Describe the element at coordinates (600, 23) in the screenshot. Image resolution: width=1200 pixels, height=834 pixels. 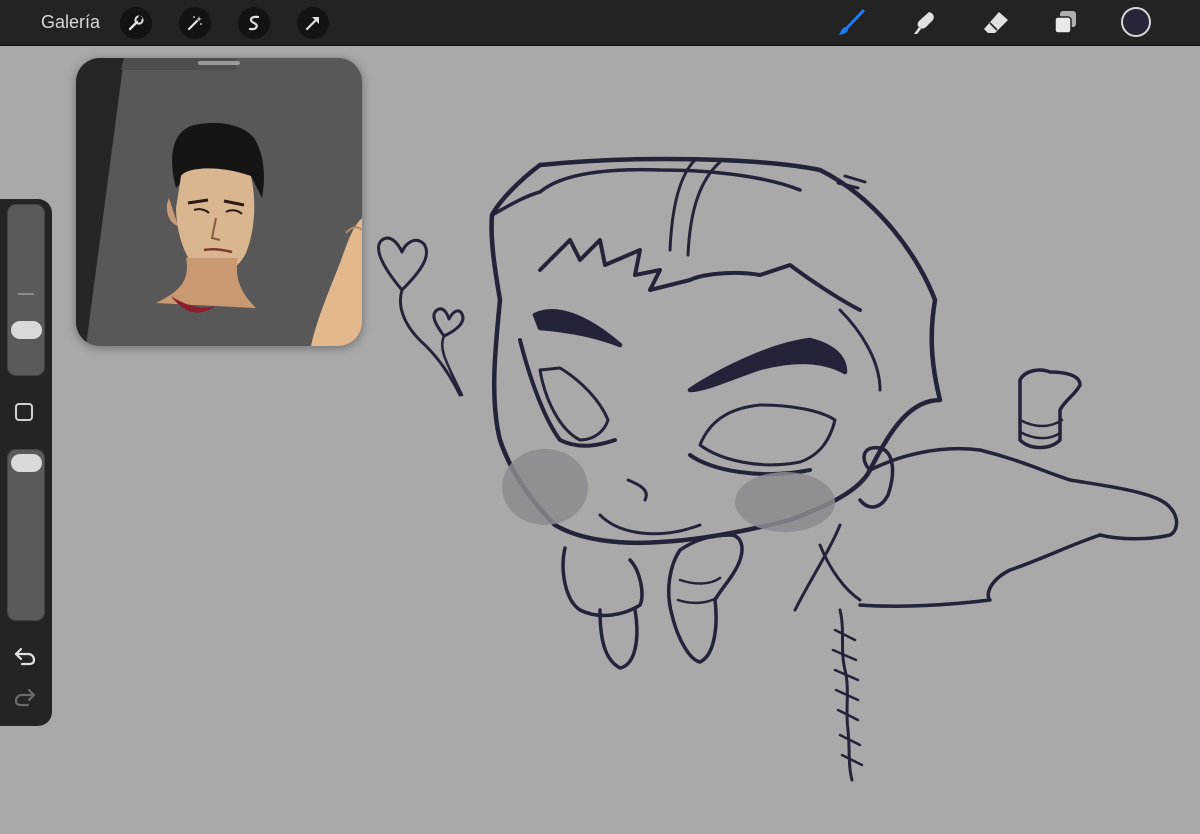
I see `top-toolbar: Galería` at that location.